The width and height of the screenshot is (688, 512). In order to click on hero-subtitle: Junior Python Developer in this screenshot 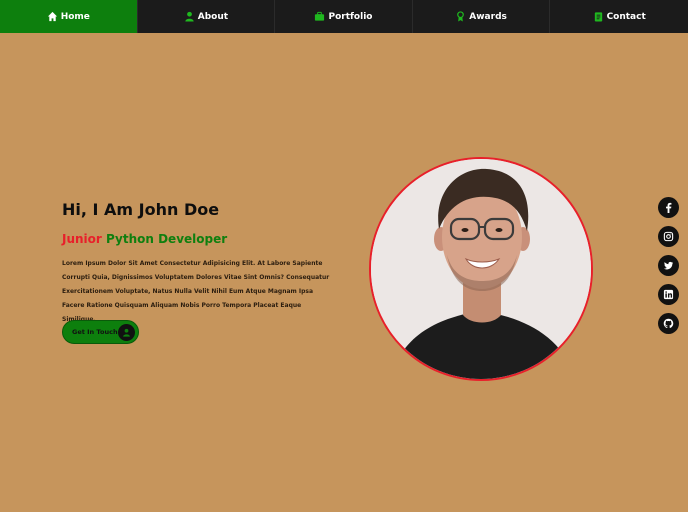, I will do `click(144, 239)`.